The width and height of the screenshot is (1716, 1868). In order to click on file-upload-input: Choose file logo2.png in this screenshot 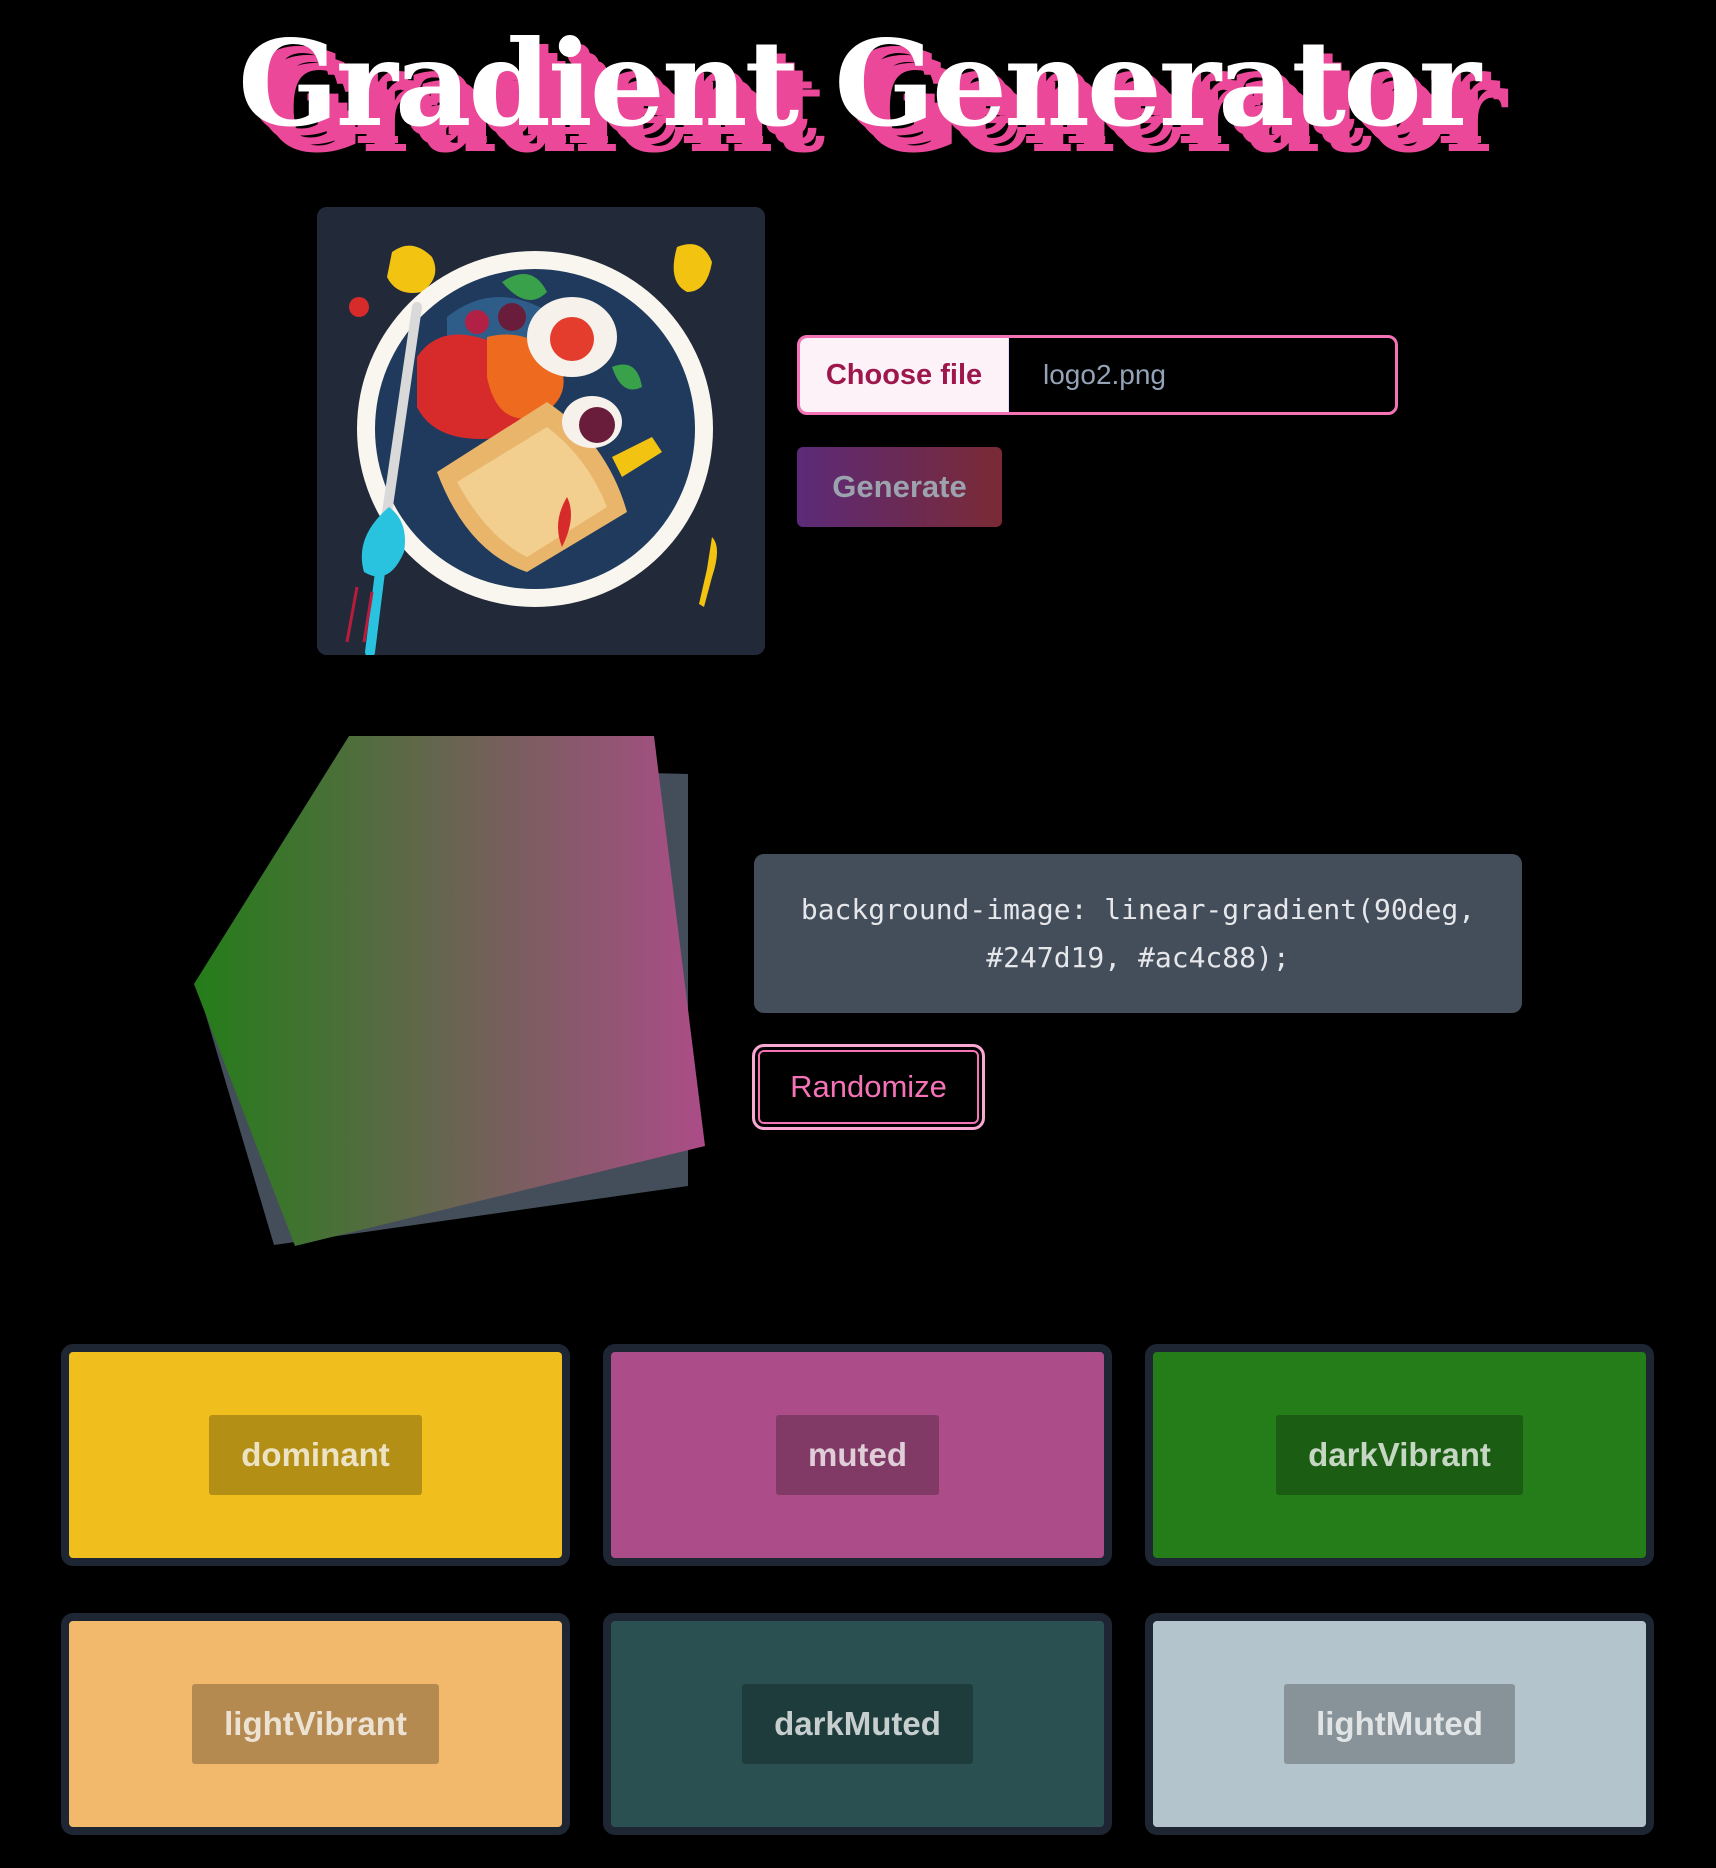, I will do `click(1097, 375)`.